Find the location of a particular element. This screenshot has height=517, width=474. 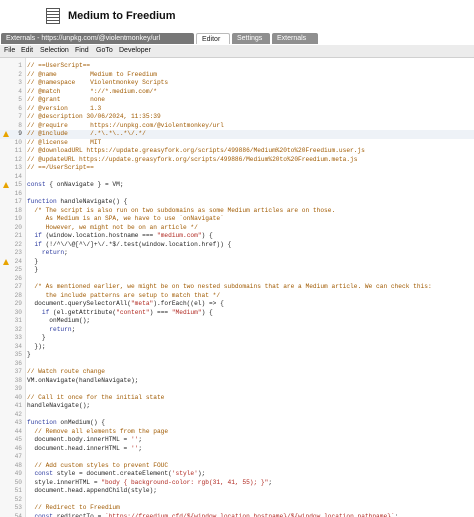

line-number: 45 is located at coordinates (18, 439).